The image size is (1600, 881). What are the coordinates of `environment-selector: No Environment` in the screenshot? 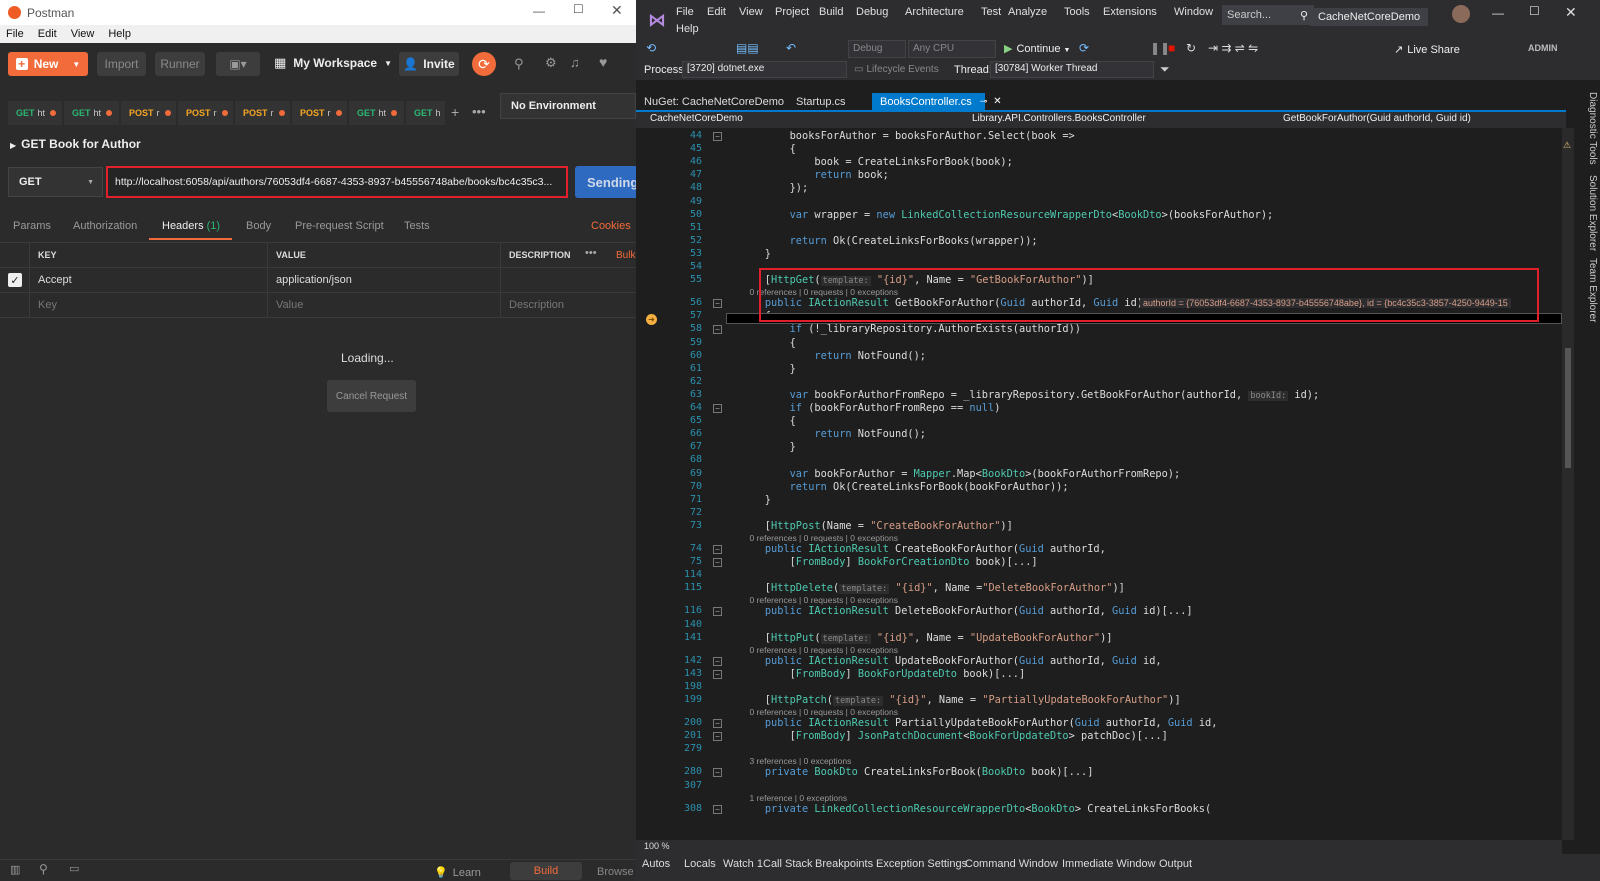 It's located at (568, 106).